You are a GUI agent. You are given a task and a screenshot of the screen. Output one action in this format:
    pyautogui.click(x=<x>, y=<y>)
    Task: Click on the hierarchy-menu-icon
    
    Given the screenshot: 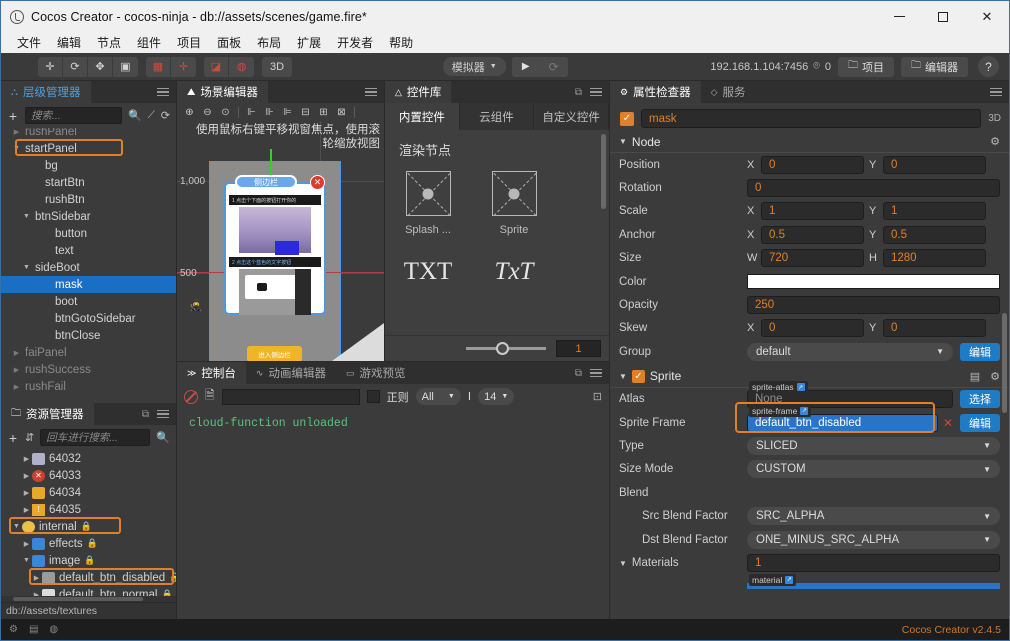 What is the action you would take?
    pyautogui.click(x=163, y=92)
    